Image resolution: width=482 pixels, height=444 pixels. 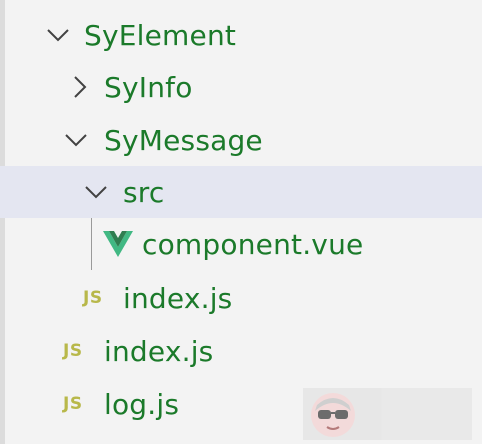 I want to click on tree-item-label: SyInfo, so click(x=148, y=87).